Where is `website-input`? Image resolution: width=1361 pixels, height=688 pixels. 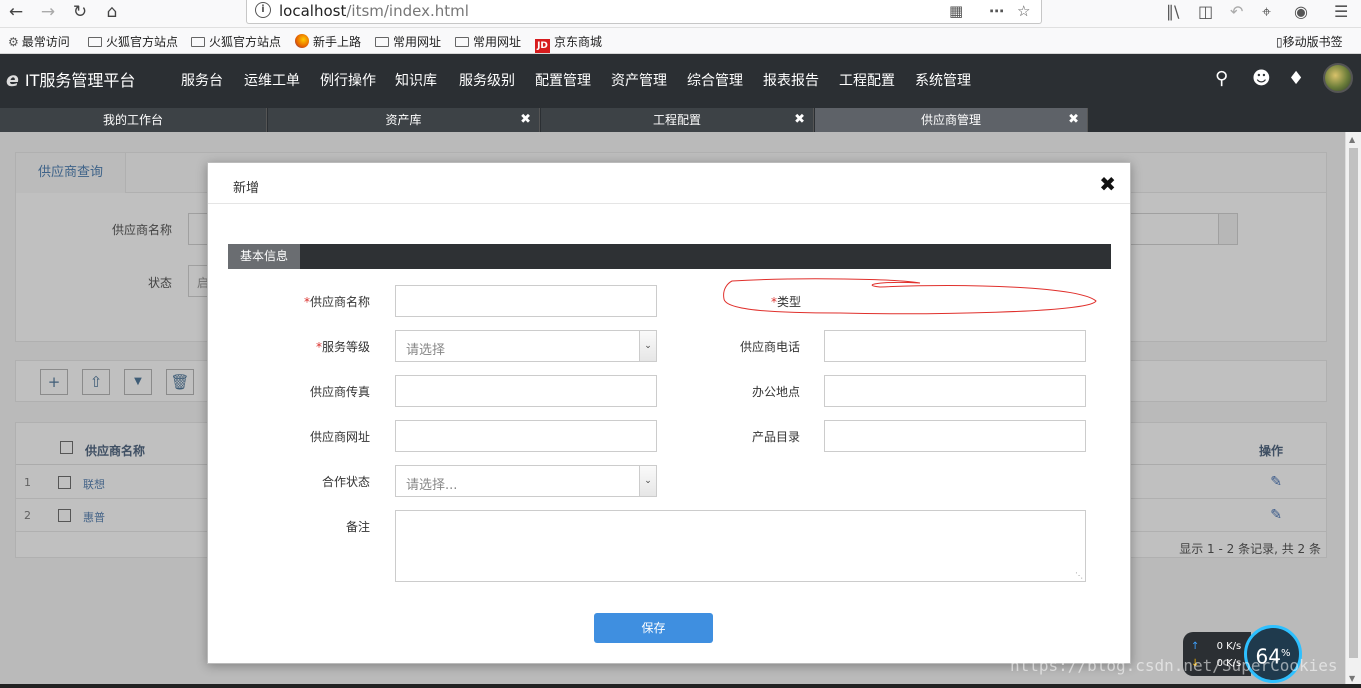
website-input is located at coordinates (526, 436).